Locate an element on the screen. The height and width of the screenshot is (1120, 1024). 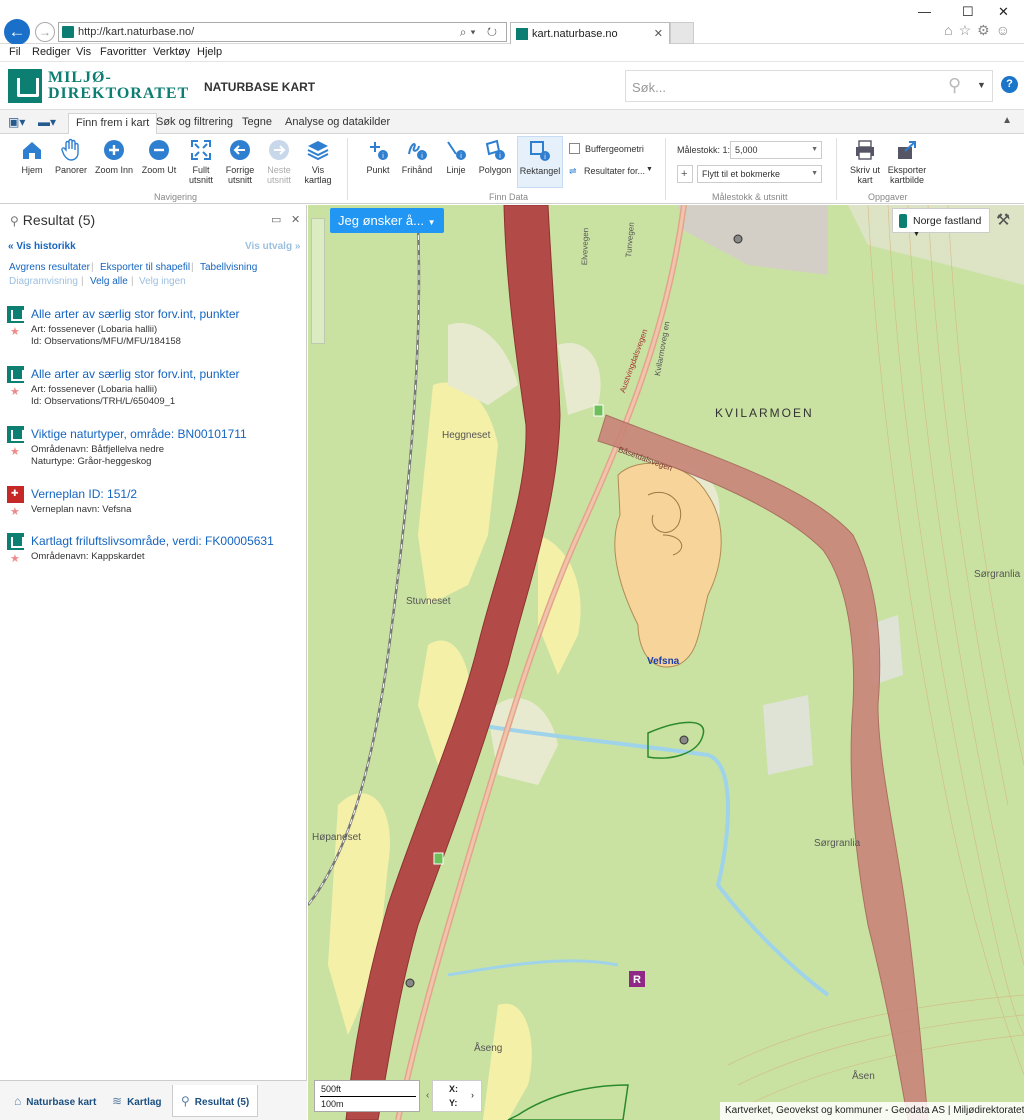
next-extent-button: Neste utsnitt is located at coordinates (279, 160).